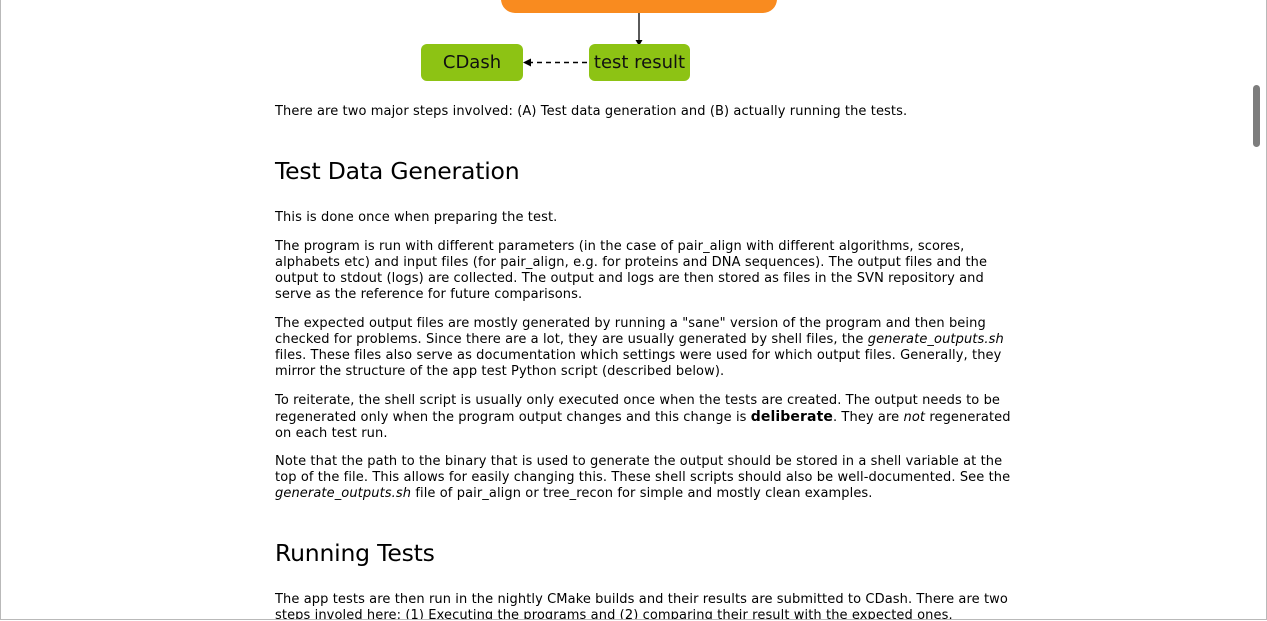 The height and width of the screenshot is (621, 1267). What do you see at coordinates (791, 417) in the screenshot?
I see `bold-emphasis: deliberate` at bounding box center [791, 417].